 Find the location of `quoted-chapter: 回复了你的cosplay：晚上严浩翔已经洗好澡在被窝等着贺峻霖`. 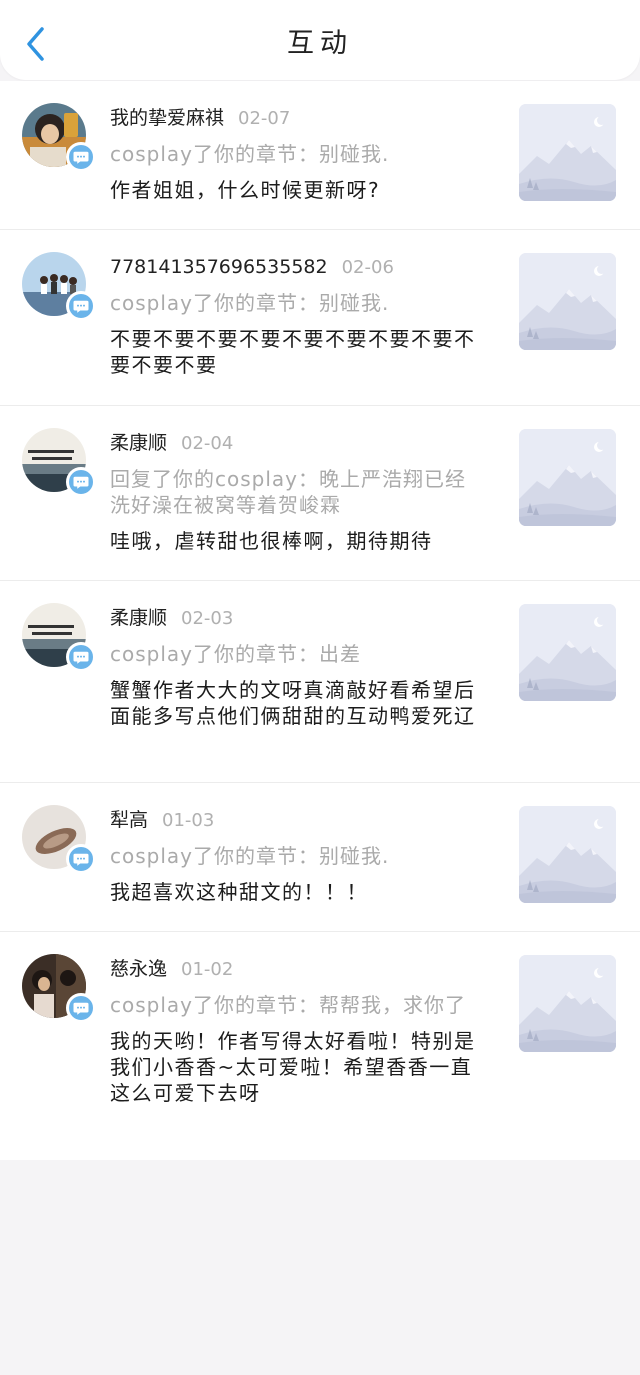

quoted-chapter: 回复了你的cosplay：晚上严浩翔已经洗好澡在被窝等着贺峻霖 is located at coordinates (288, 492).